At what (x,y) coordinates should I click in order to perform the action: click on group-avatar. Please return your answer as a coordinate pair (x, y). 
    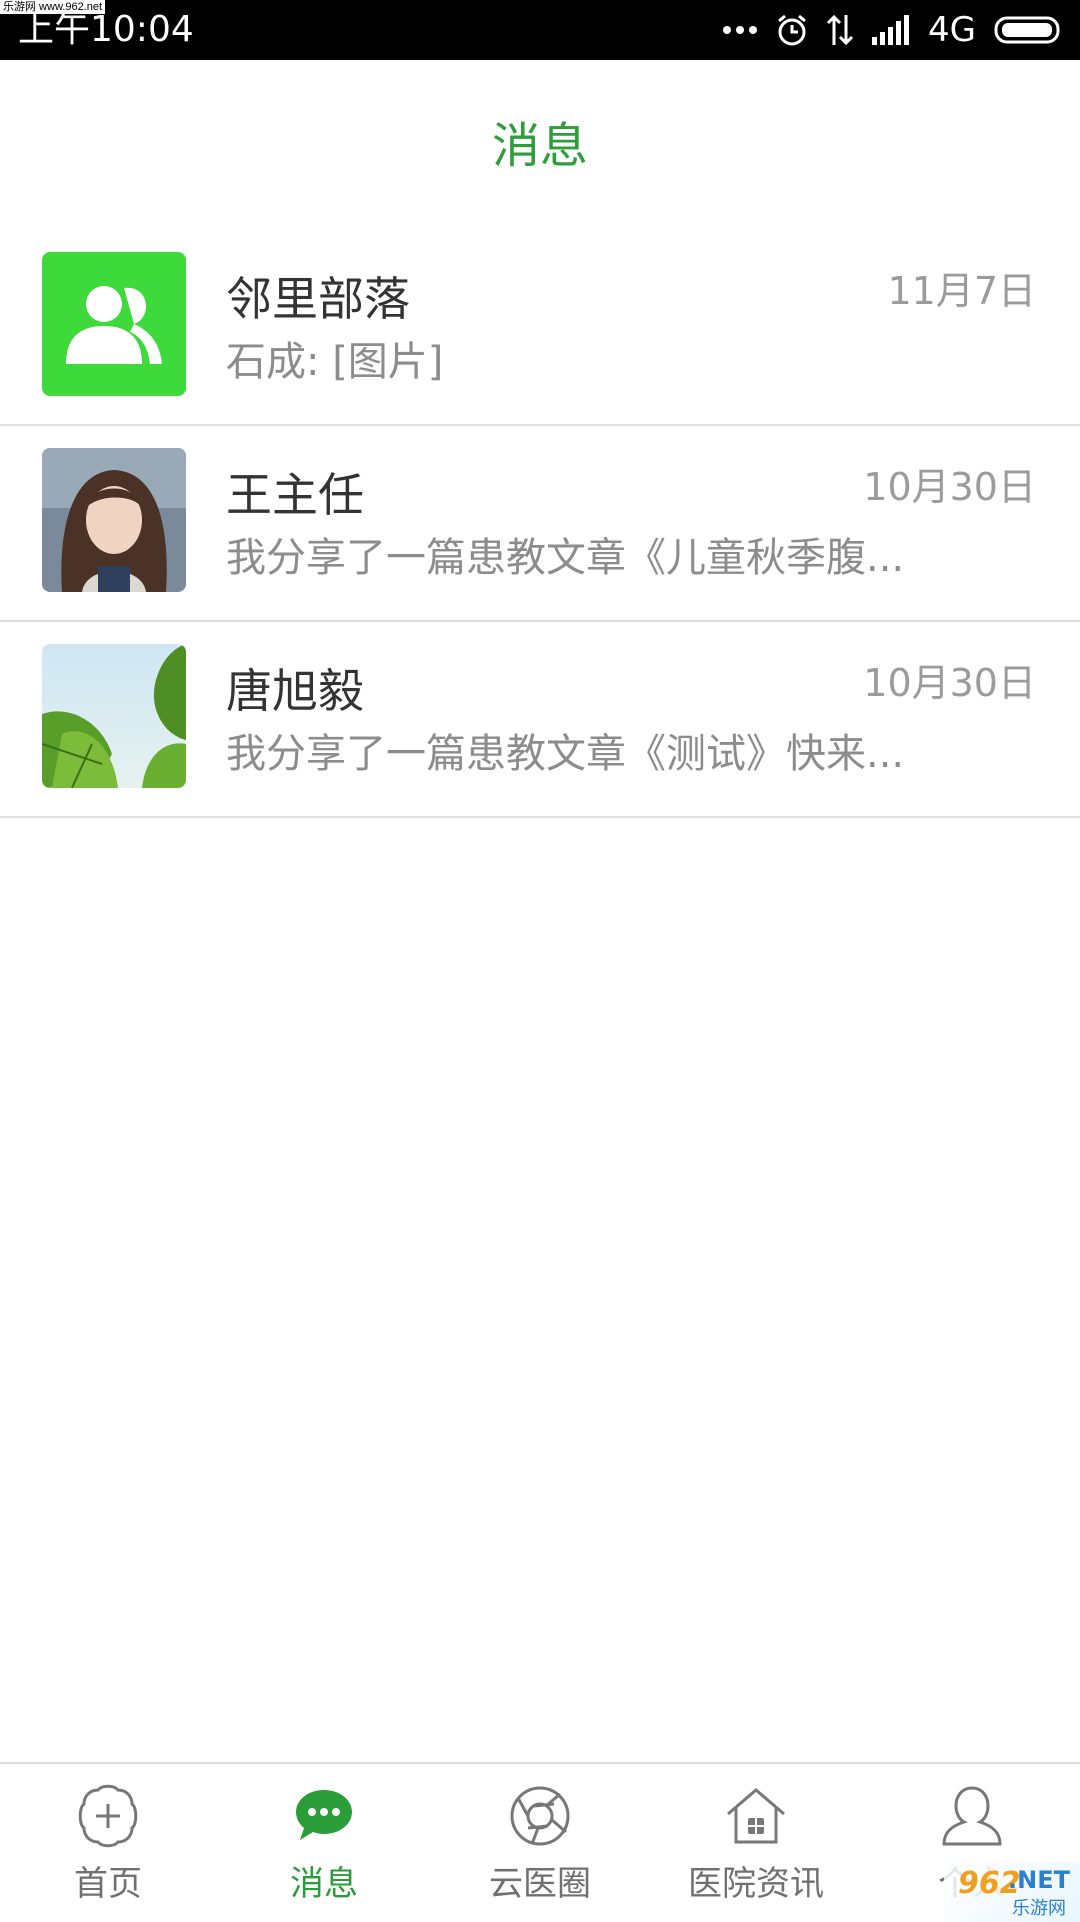
    Looking at the image, I should click on (114, 324).